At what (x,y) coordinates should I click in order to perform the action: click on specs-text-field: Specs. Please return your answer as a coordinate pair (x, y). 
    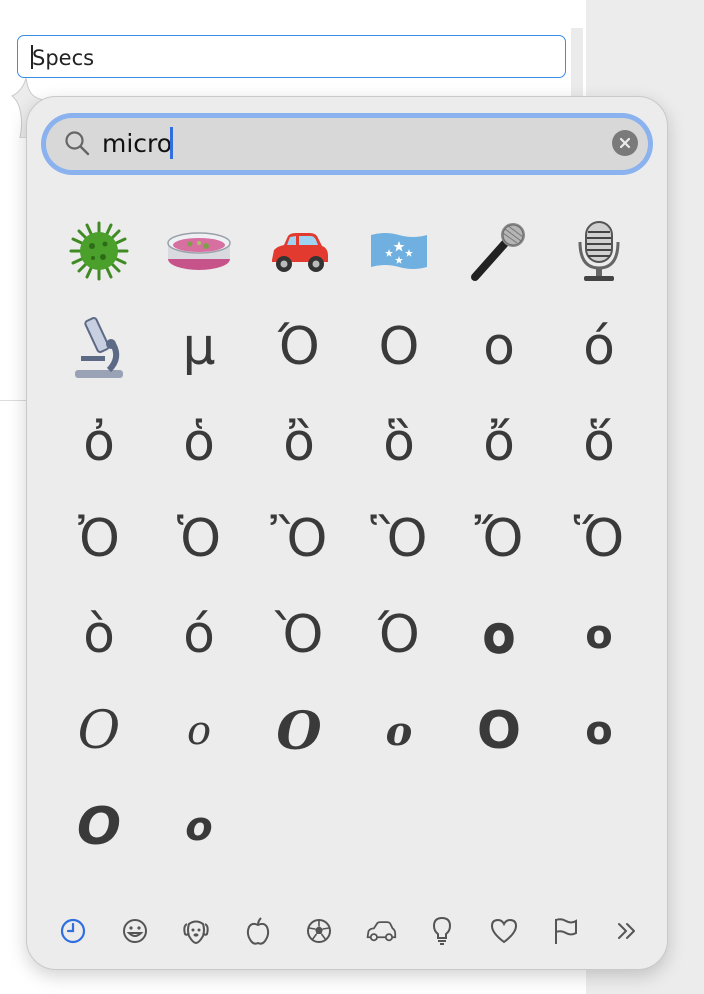
    Looking at the image, I should click on (291, 56).